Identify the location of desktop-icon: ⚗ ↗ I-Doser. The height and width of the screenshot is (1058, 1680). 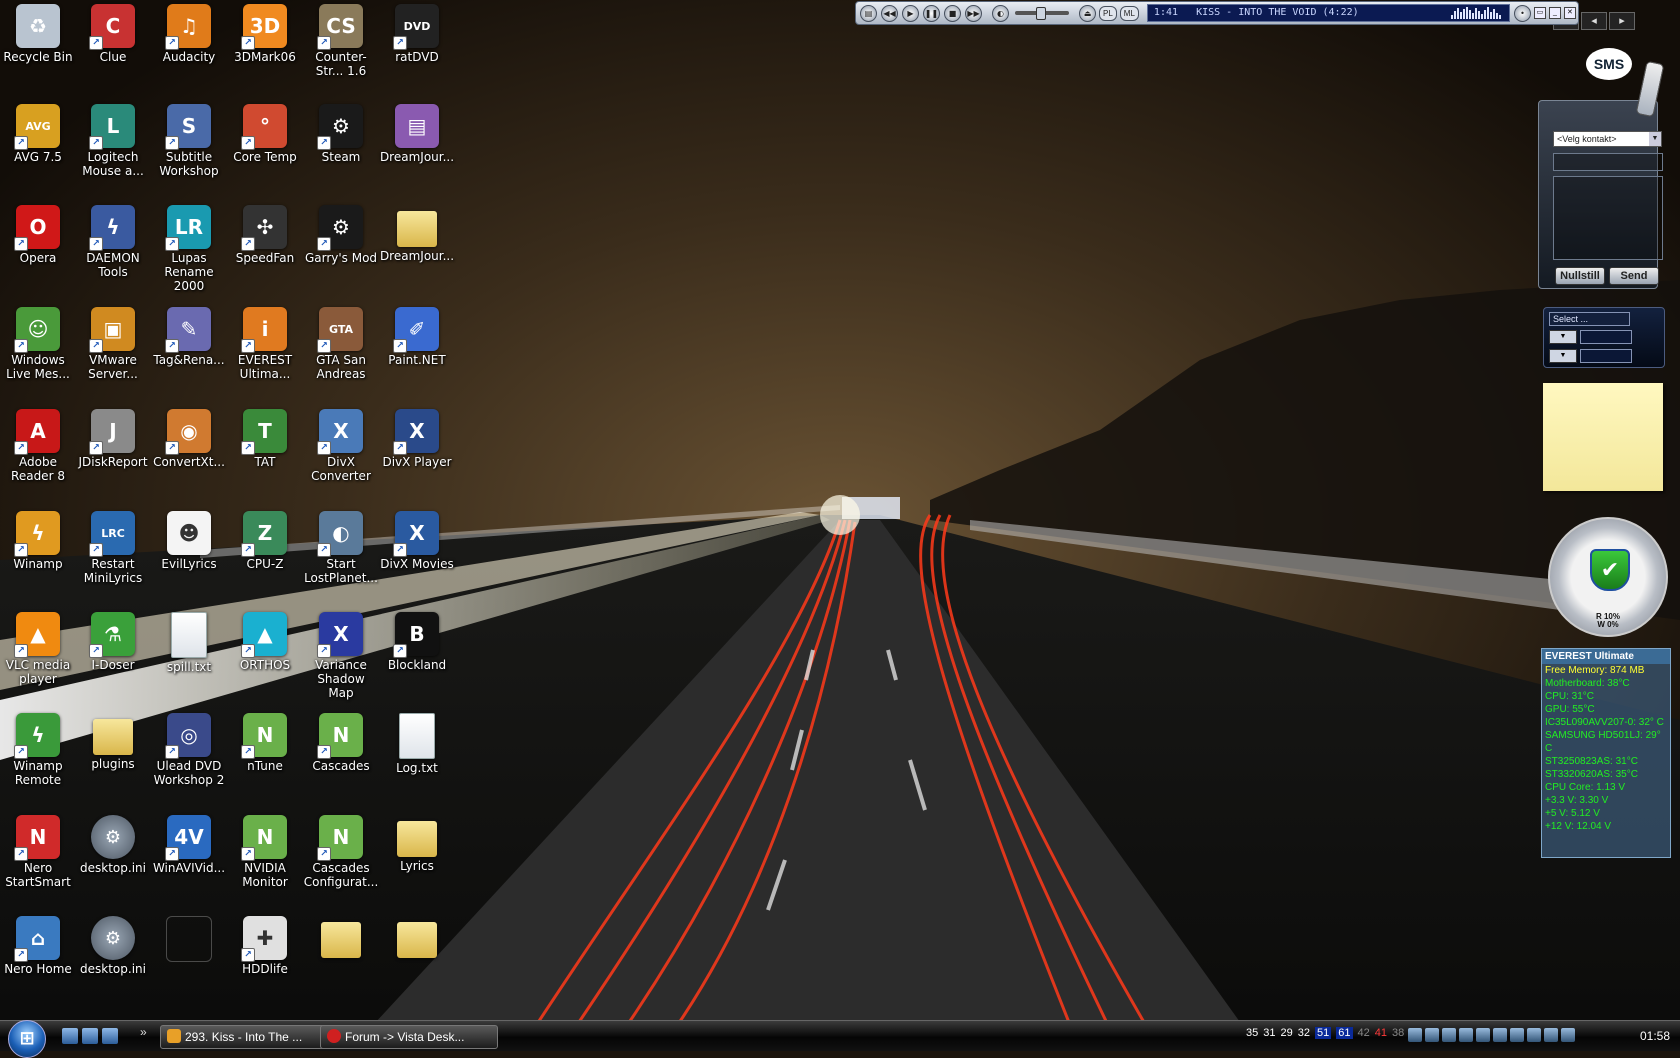
(113, 640).